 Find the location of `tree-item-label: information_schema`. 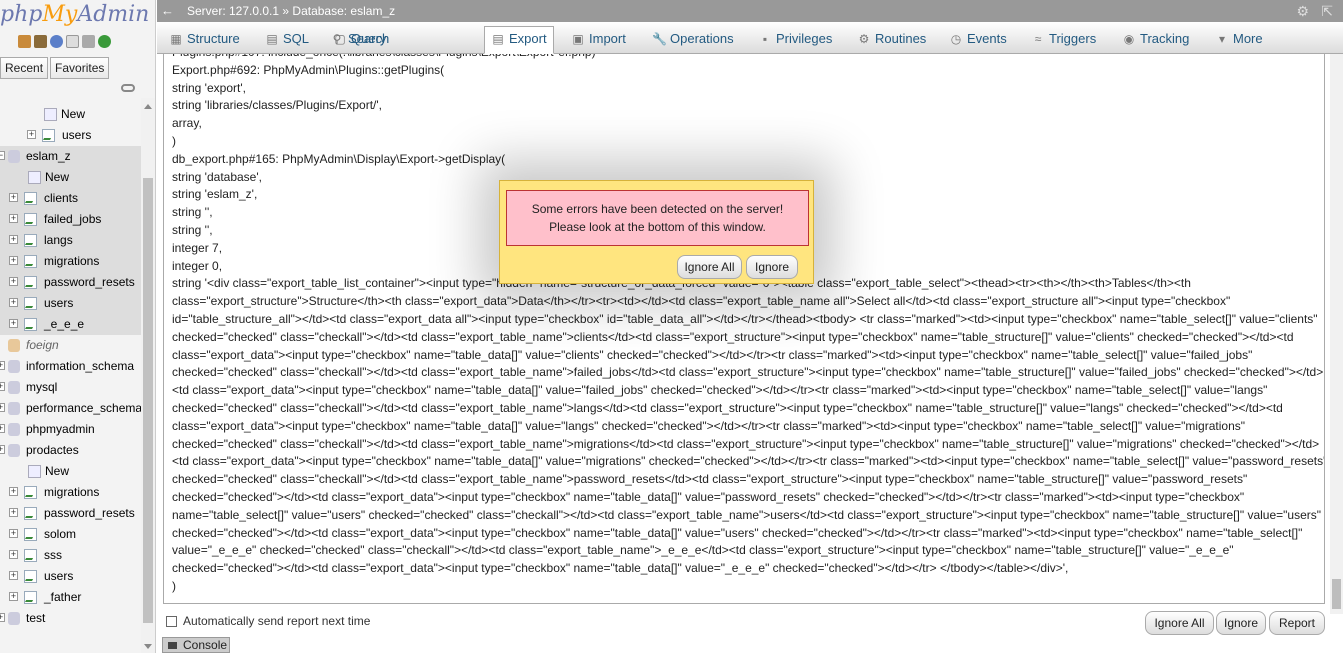

tree-item-label: information_schema is located at coordinates (80, 366).